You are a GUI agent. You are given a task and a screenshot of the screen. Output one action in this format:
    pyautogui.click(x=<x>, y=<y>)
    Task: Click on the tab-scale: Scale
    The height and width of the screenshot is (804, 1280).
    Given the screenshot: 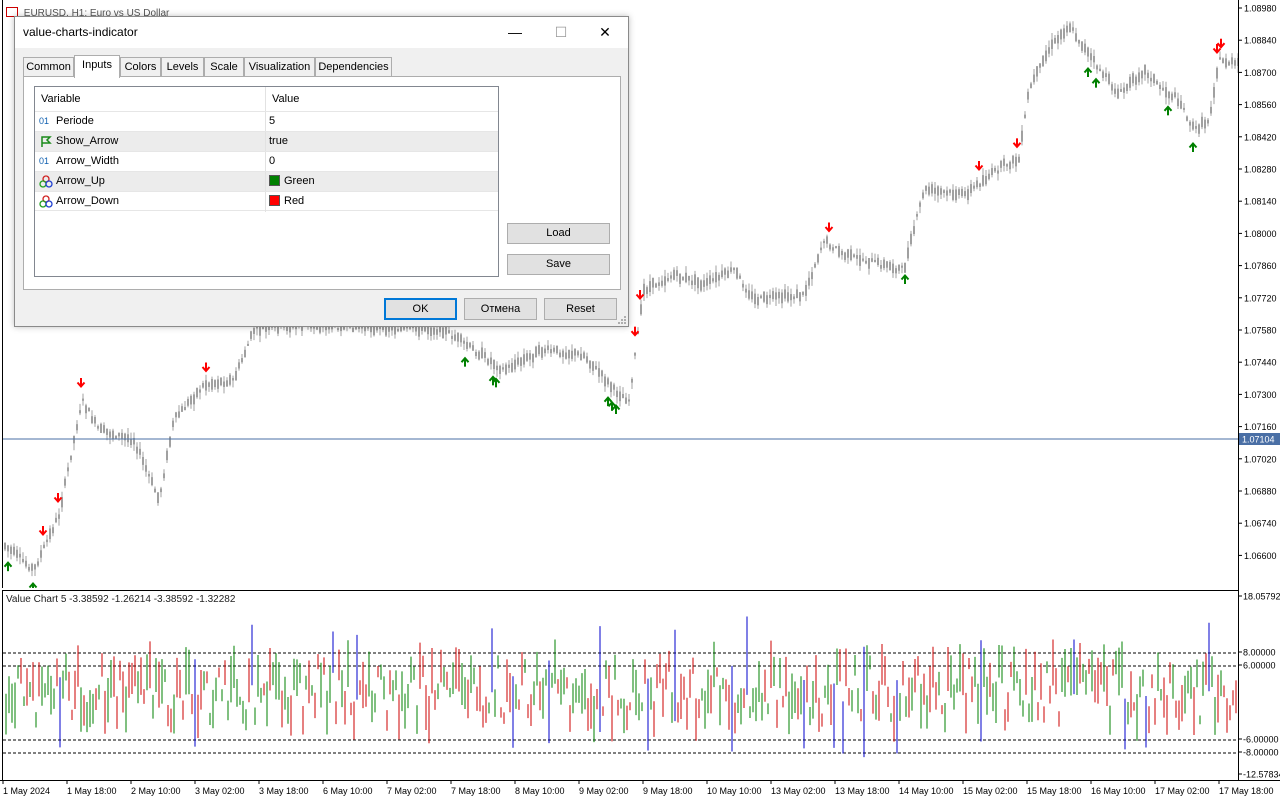 What is the action you would take?
    pyautogui.click(x=224, y=67)
    